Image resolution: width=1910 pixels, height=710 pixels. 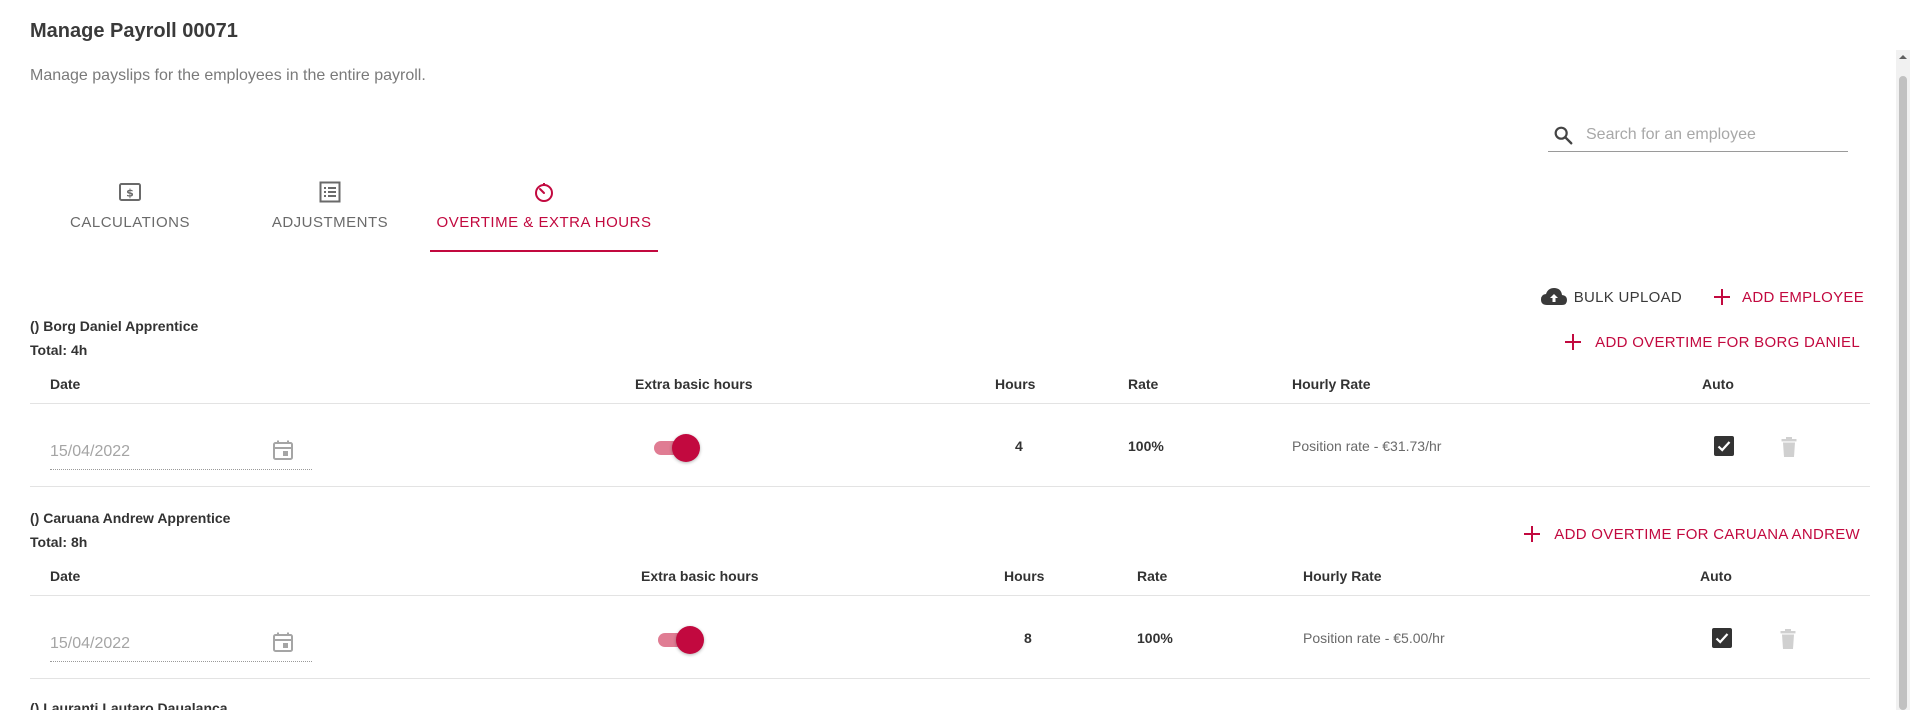 I want to click on tab-adjustments: ADJUSTMENTS, so click(x=330, y=212).